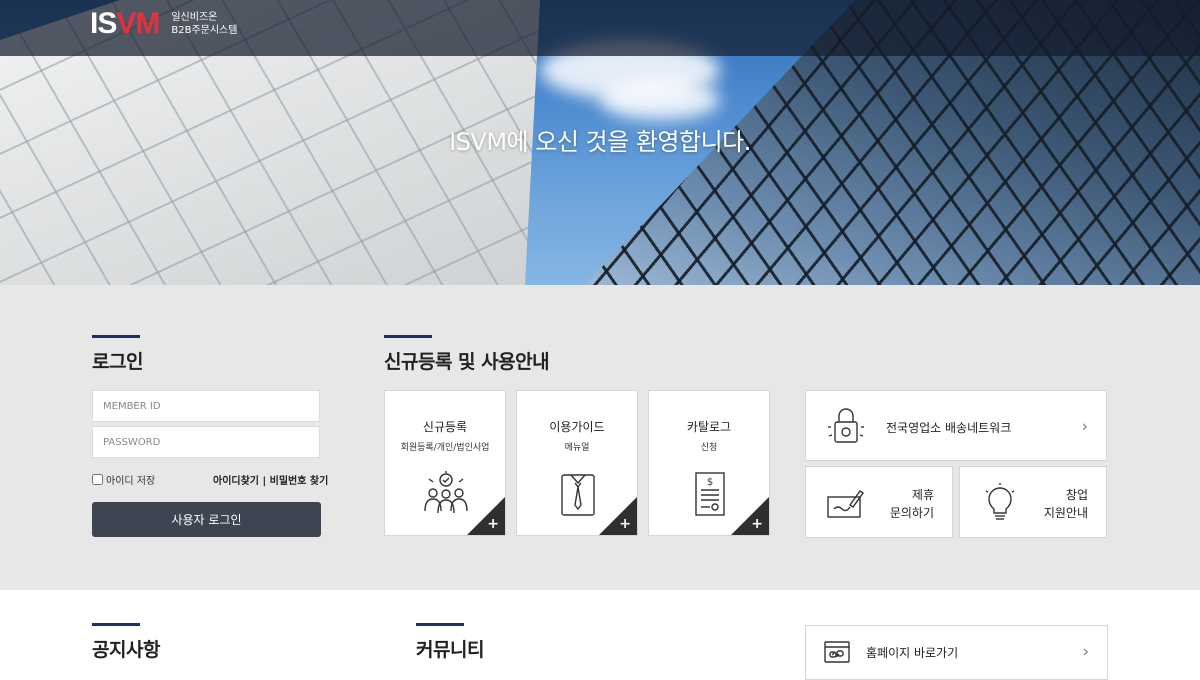  I want to click on top-bar: ISVM 일신비즈온 B2B주문시스템, so click(600, 28).